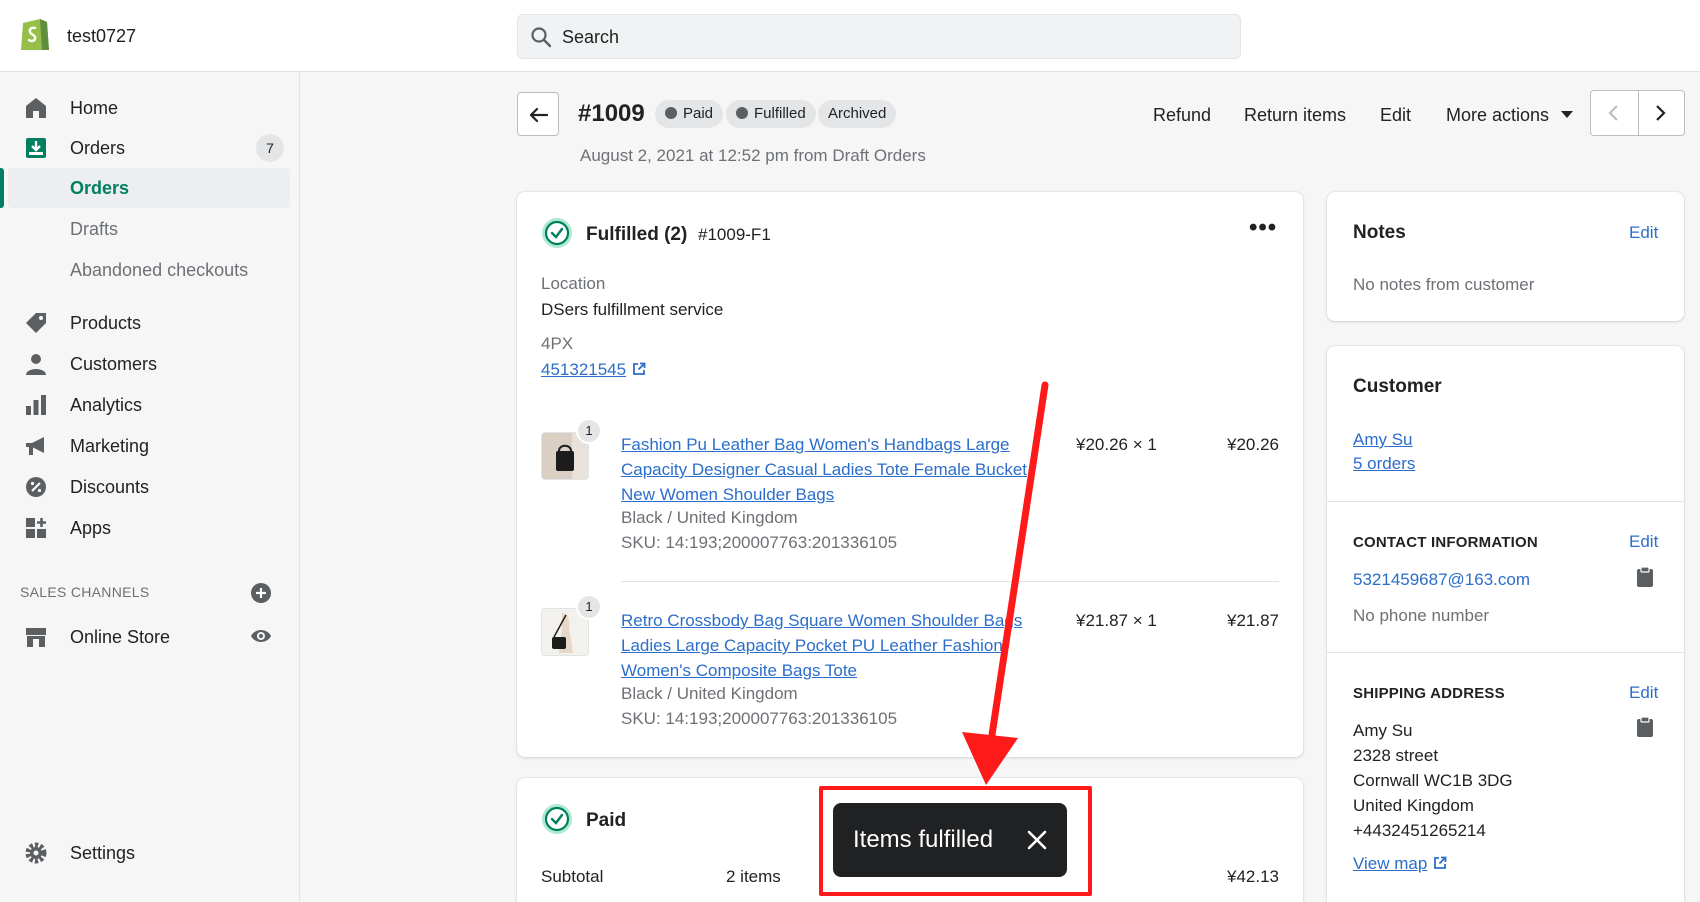 This screenshot has height=902, width=1700. Describe the element at coordinates (150, 446) in the screenshot. I see `sidebar-item-marketing: Marketing` at that location.